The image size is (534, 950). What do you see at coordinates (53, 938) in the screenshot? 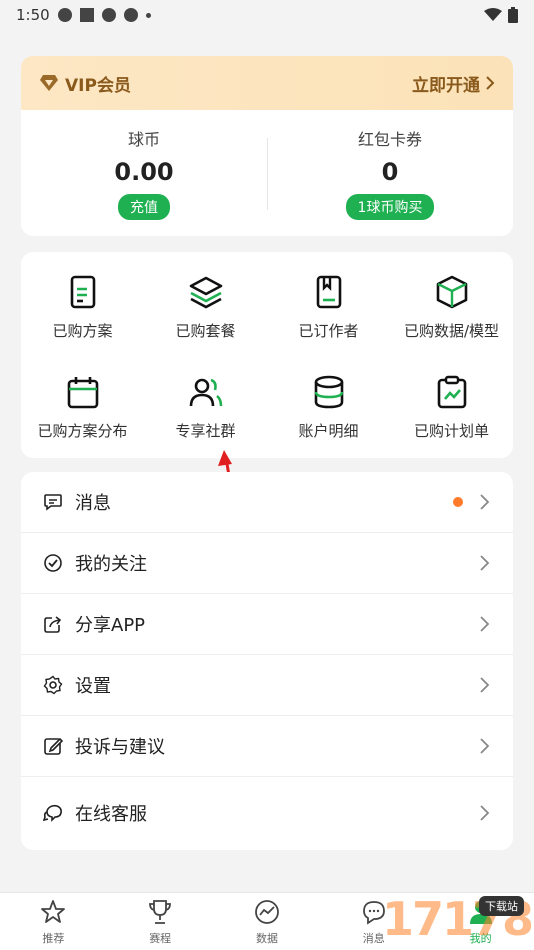
I see `tab-label: 推荐` at bounding box center [53, 938].